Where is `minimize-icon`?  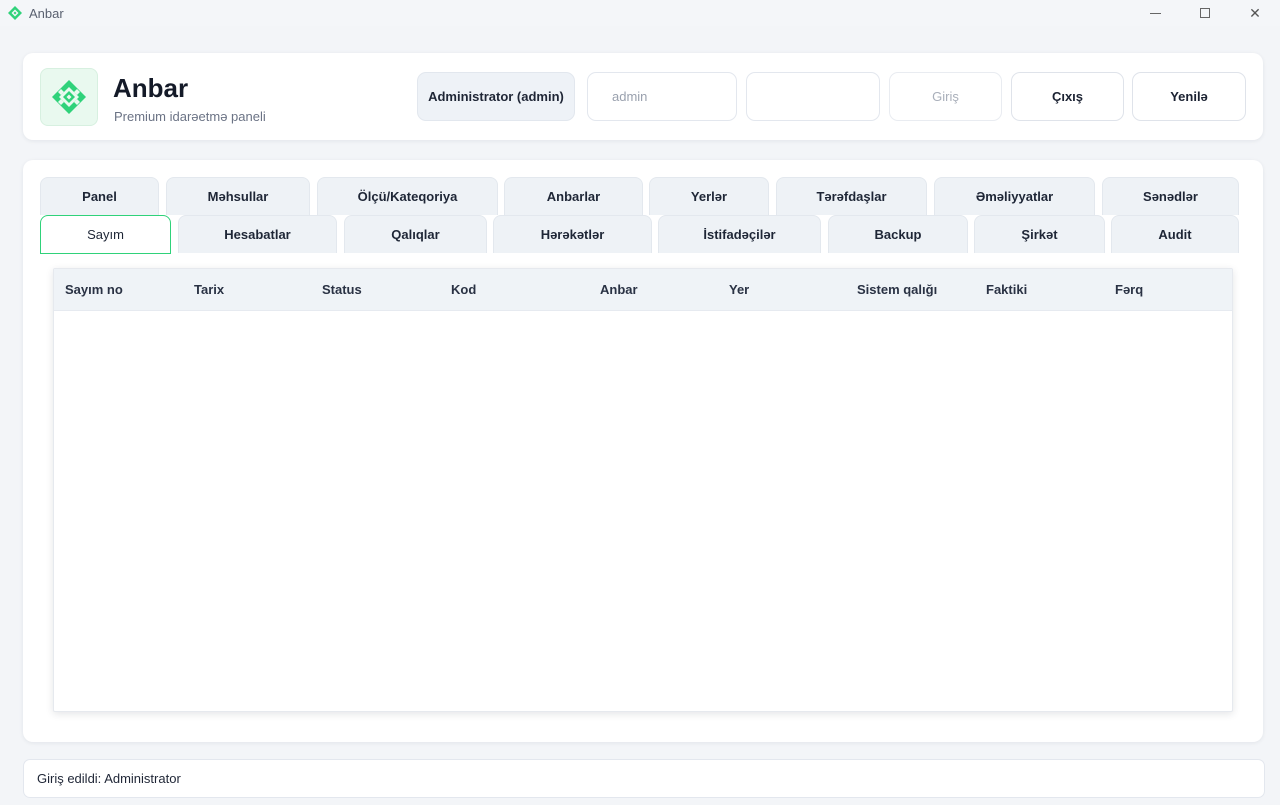
minimize-icon is located at coordinates (1155, 13).